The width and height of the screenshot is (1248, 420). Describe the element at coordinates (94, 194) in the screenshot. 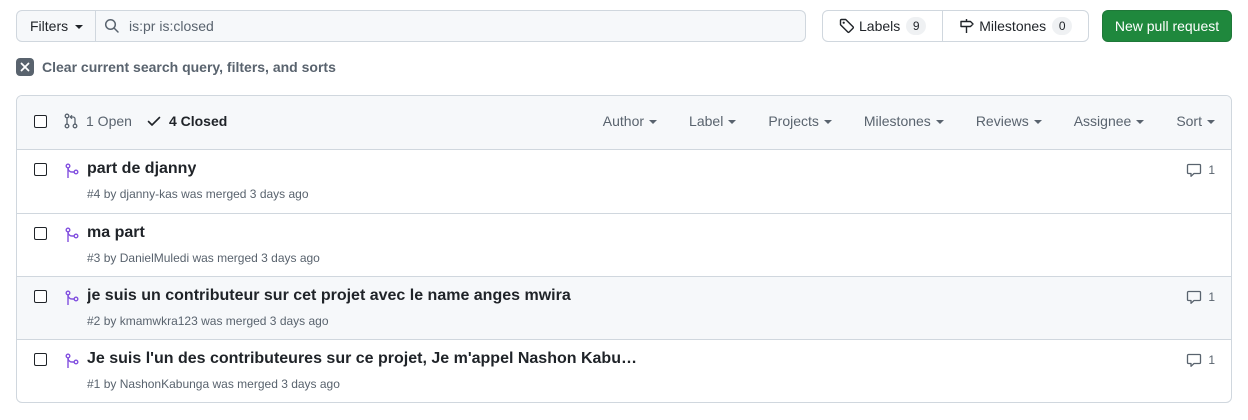

I see `pr-number: #4` at that location.